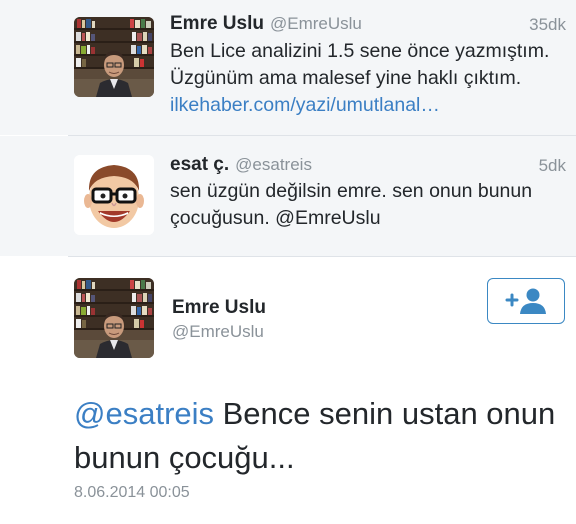 The height and width of the screenshot is (524, 576). What do you see at coordinates (266, 24) in the screenshot?
I see `tweet-header: Emre Uslu @EmreUslu` at bounding box center [266, 24].